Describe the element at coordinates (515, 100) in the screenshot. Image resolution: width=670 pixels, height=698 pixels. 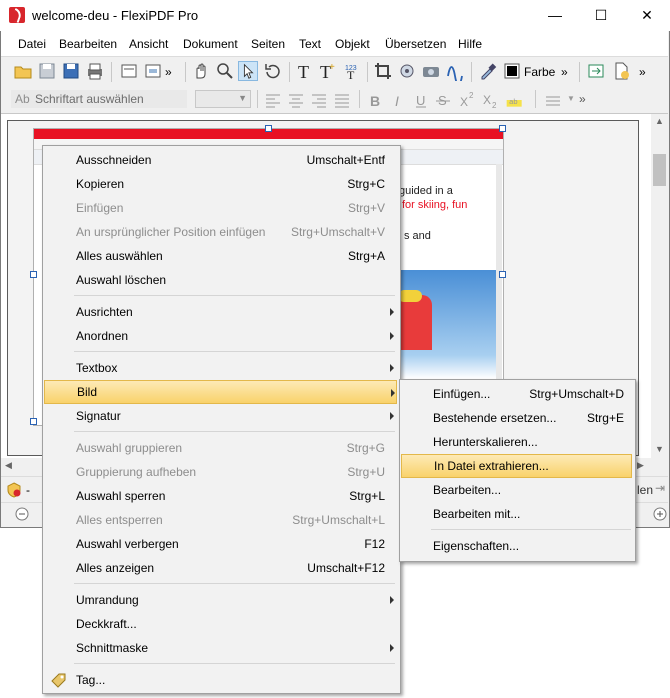
I see `highlight-icon: ab` at that location.